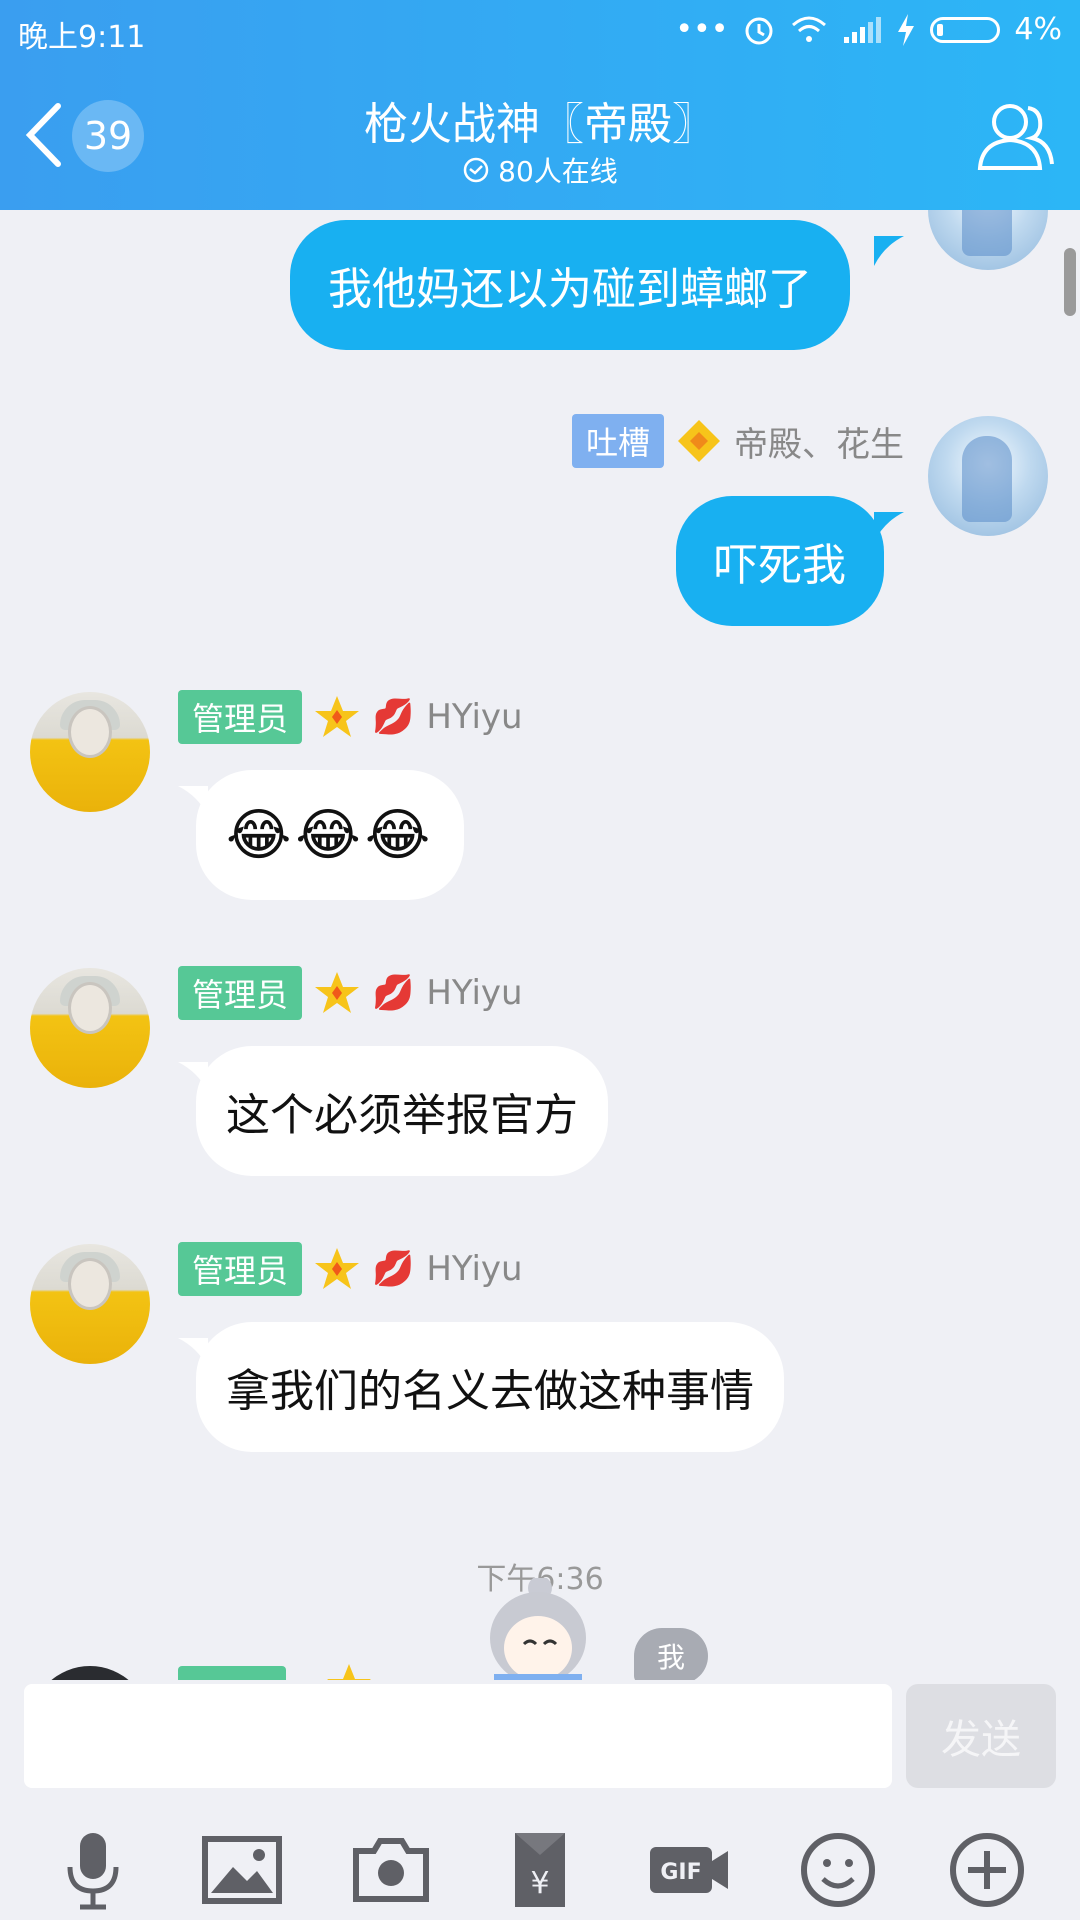  Describe the element at coordinates (699, 441) in the screenshot. I see `diamond-level-icon` at that location.